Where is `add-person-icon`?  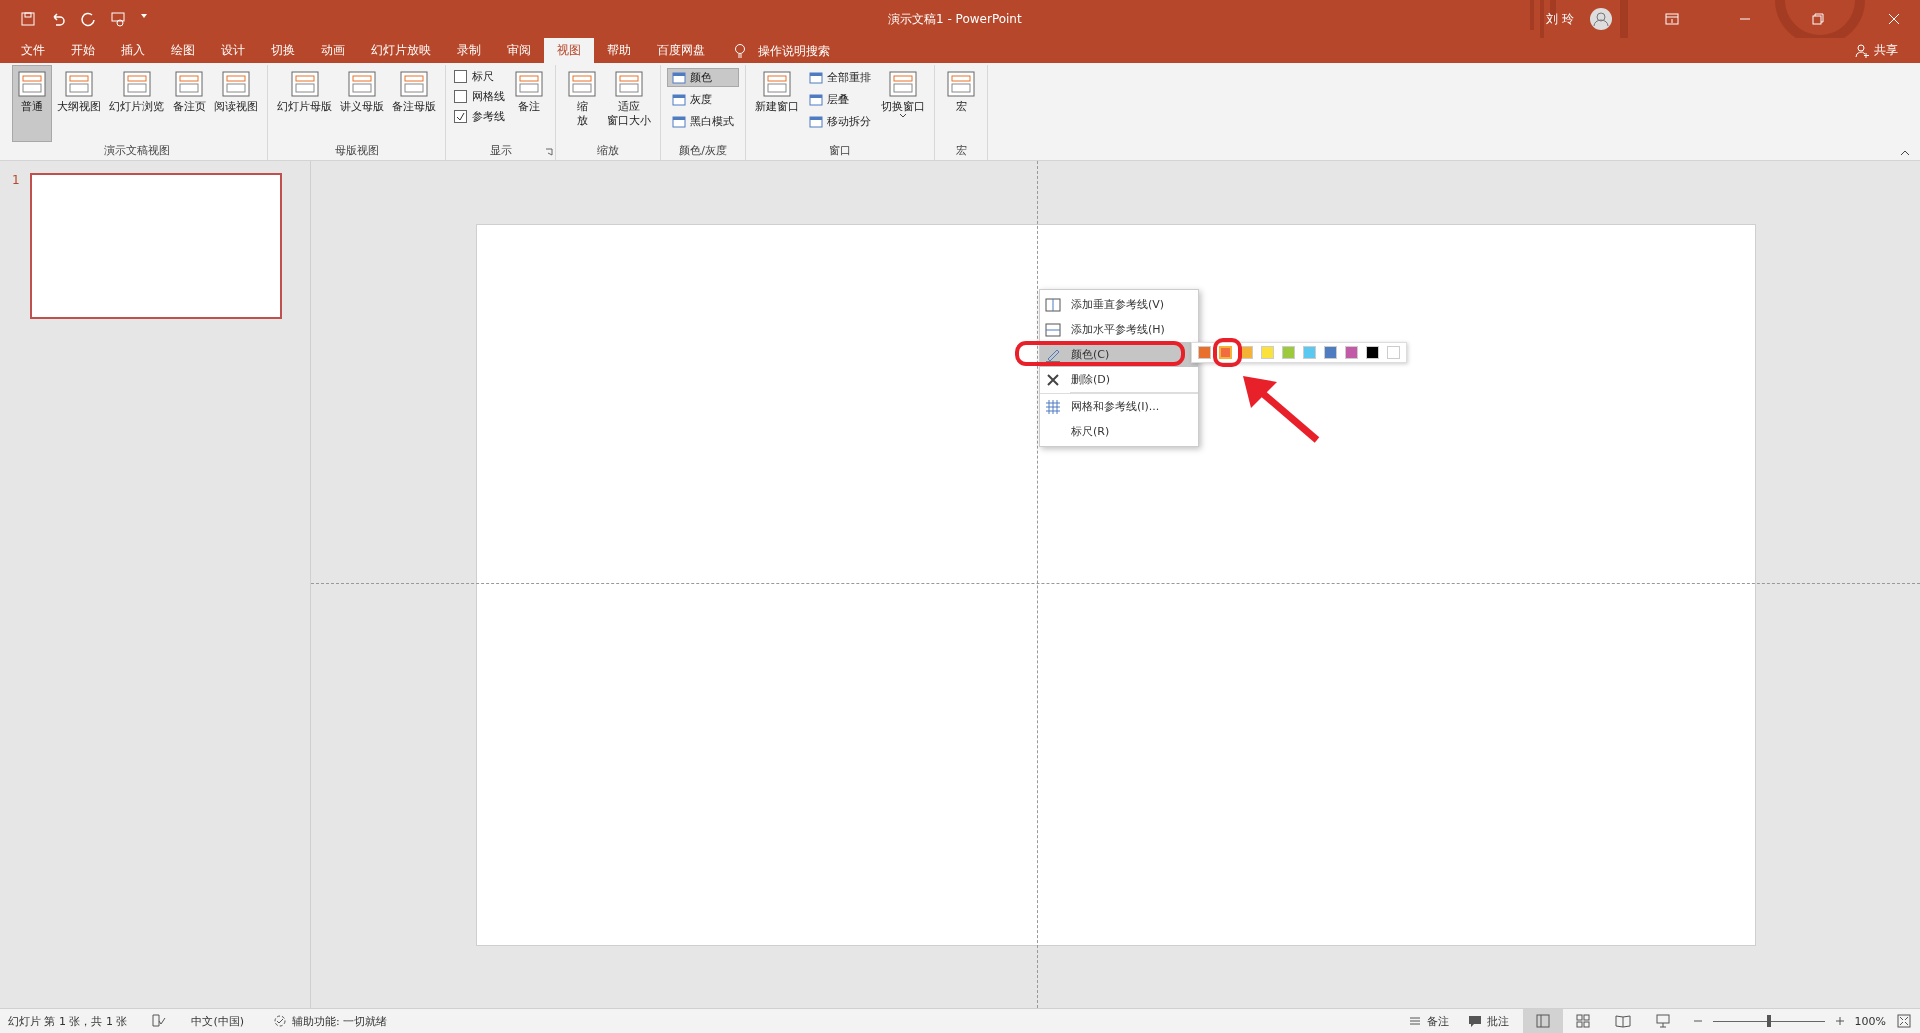 add-person-icon is located at coordinates (1862, 50).